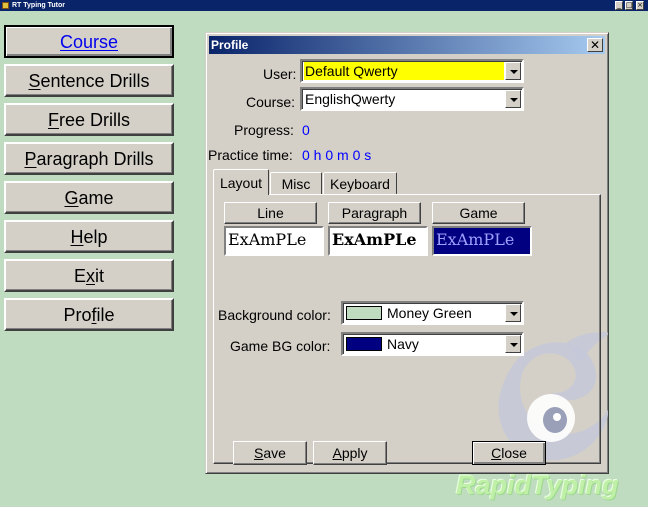  I want to click on background-color-value: Money Green, so click(429, 313).